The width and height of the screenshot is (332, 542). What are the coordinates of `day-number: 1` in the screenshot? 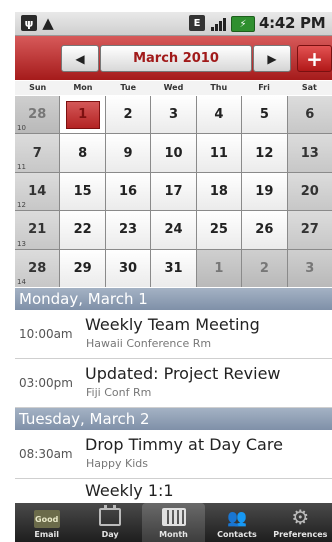 It's located at (219, 268).